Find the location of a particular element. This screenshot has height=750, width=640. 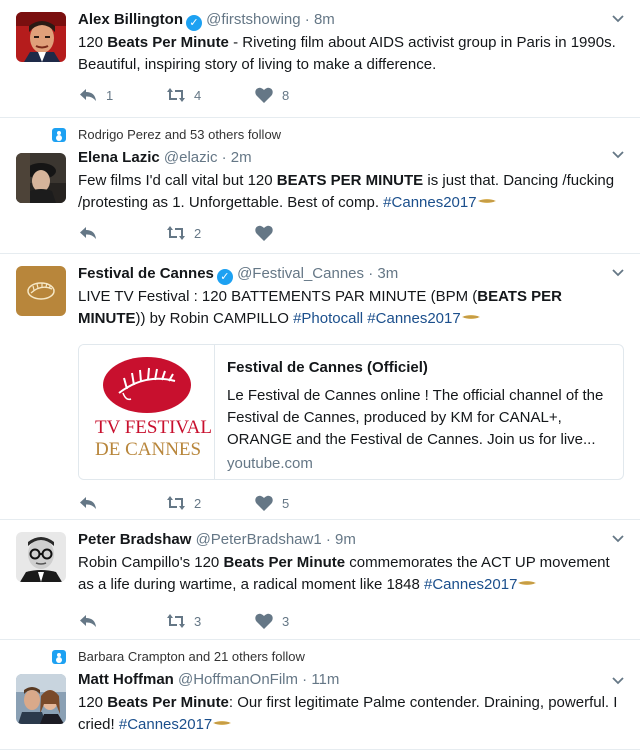

display-name: Alex Billington is located at coordinates (130, 19).